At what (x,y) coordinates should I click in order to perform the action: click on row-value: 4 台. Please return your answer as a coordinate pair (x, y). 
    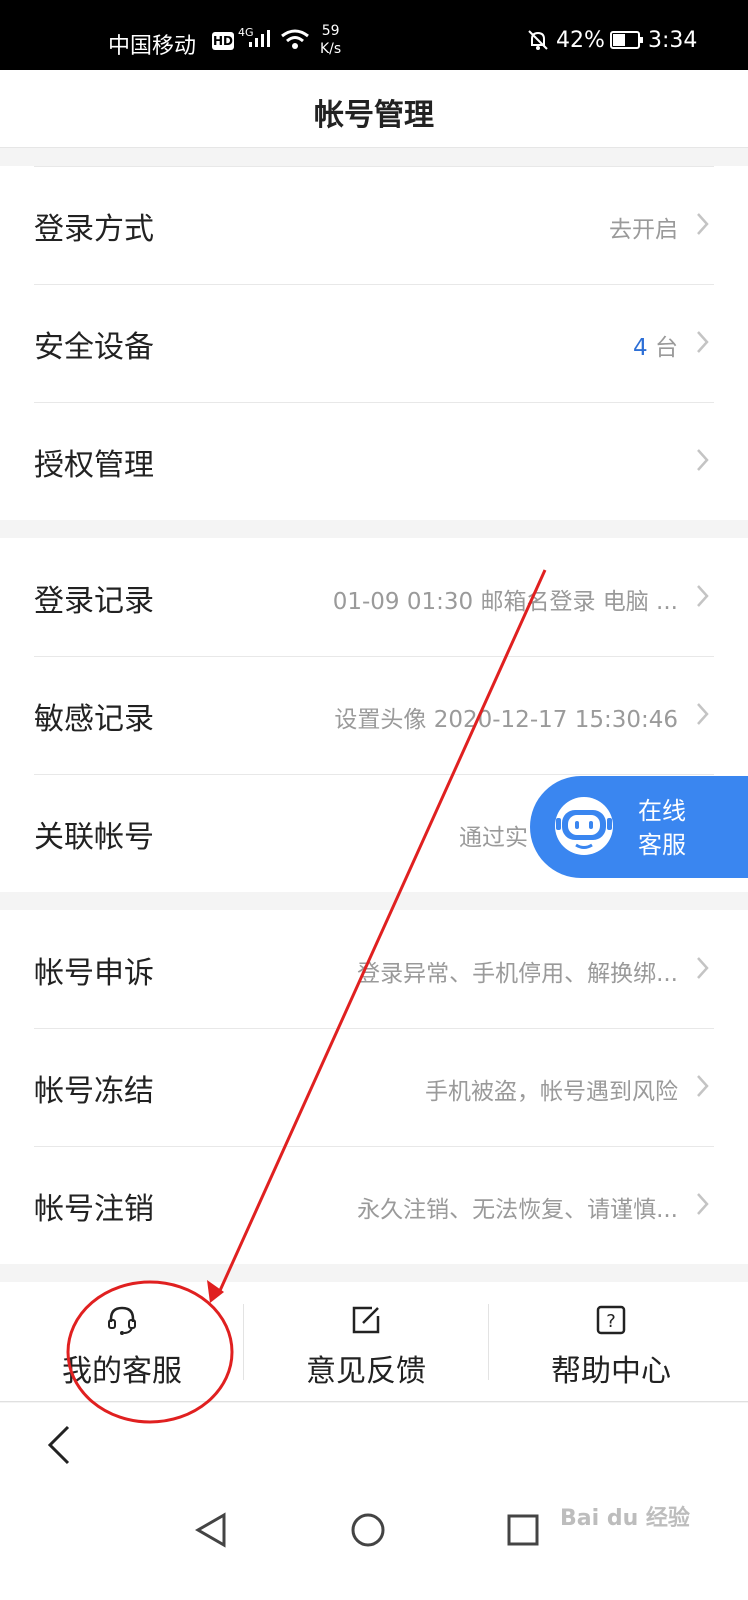
    Looking at the image, I should click on (655, 345).